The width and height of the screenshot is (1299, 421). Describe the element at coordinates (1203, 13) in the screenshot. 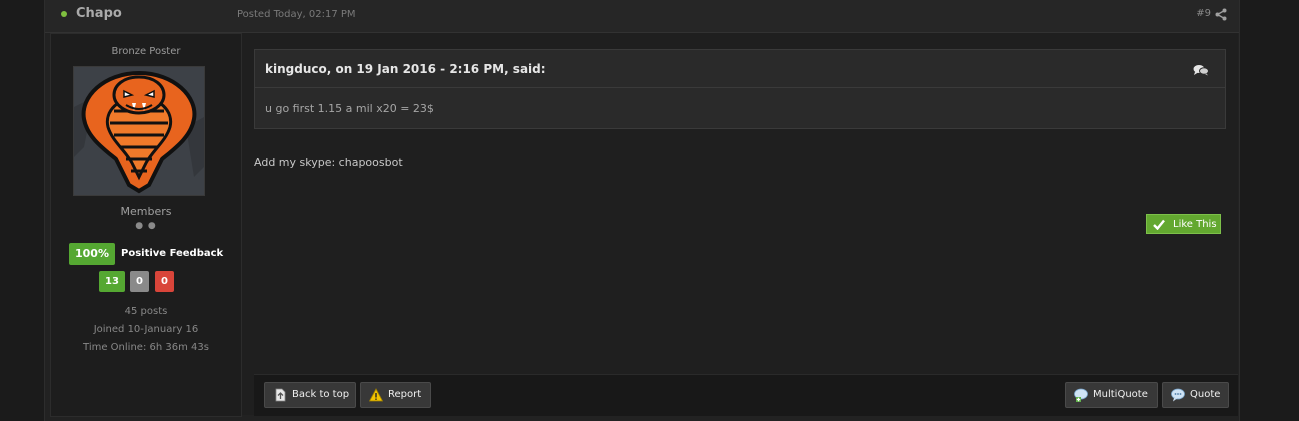

I see `post-number-link: #9` at that location.